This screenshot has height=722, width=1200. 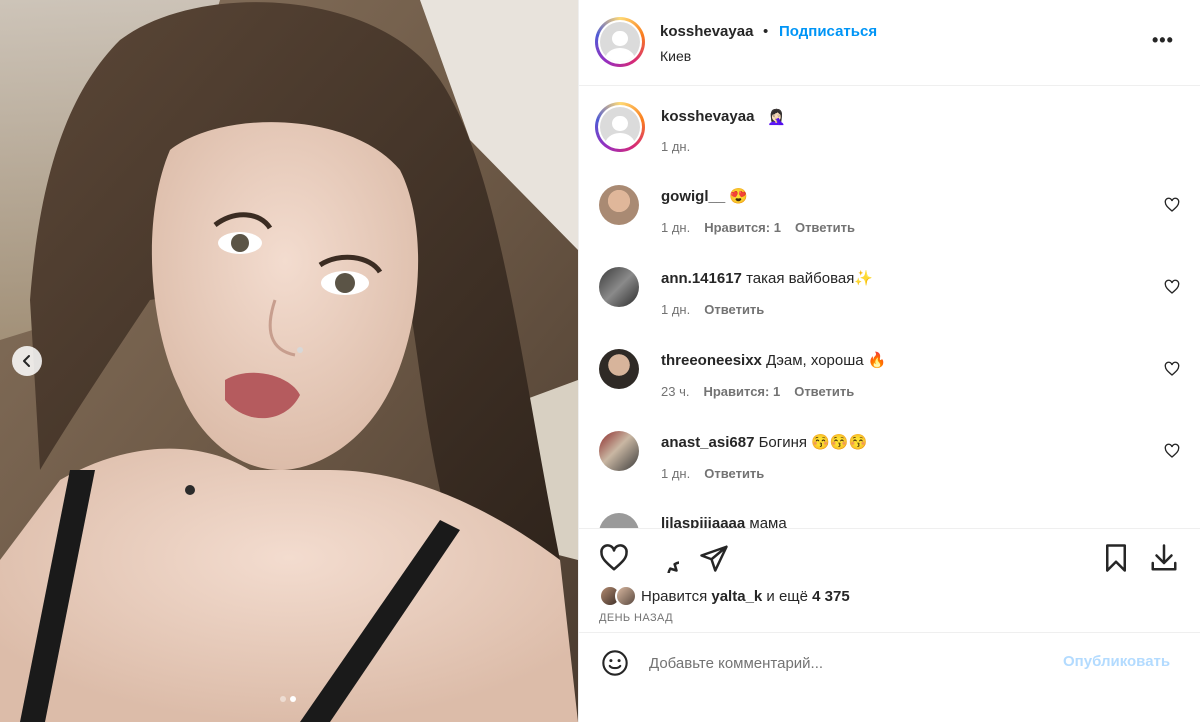 What do you see at coordinates (889, 471) in the screenshot?
I see `comment-item: anast_asi687 Богиня 😚😚😚 1 дн. Ответить` at bounding box center [889, 471].